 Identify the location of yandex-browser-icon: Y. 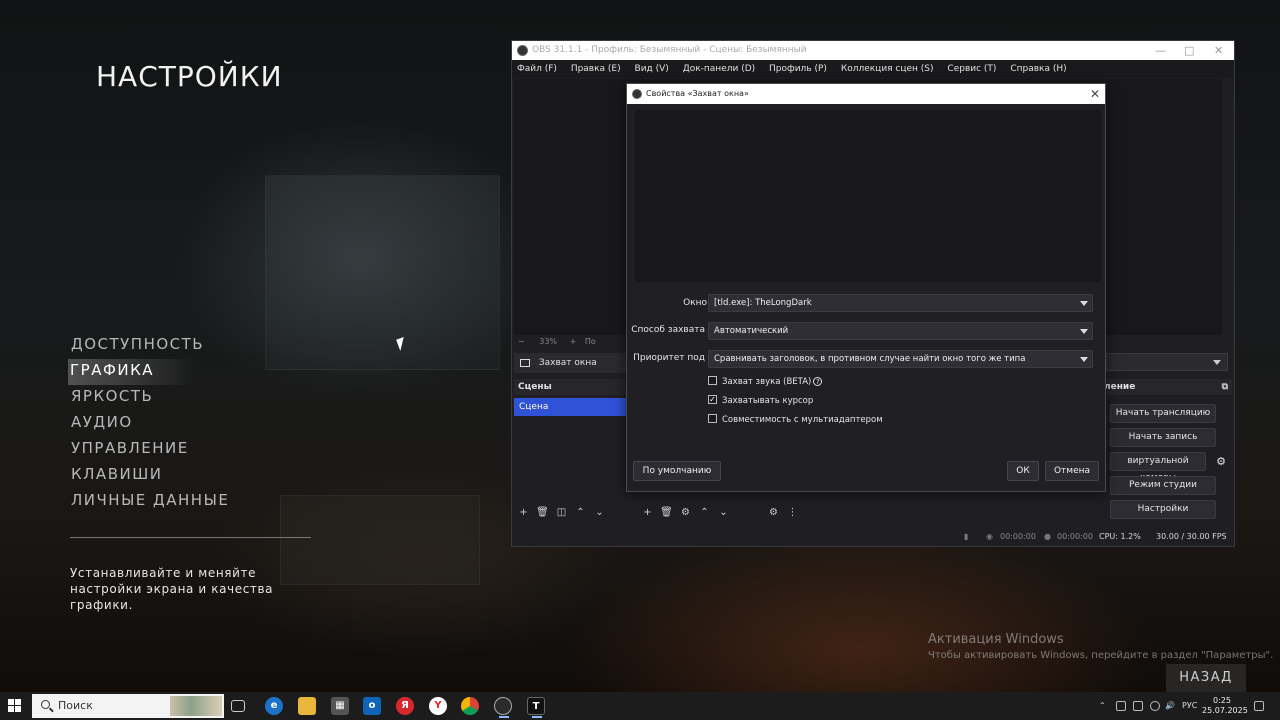
(438, 706).